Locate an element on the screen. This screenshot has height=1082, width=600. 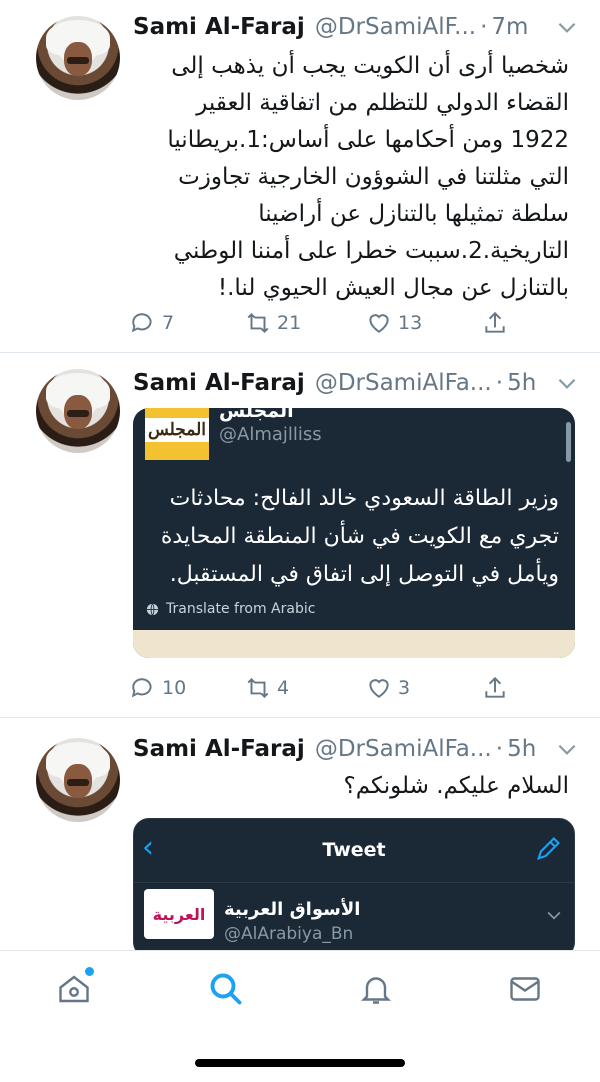
retweet-button: 21 is located at coordinates (273, 323).